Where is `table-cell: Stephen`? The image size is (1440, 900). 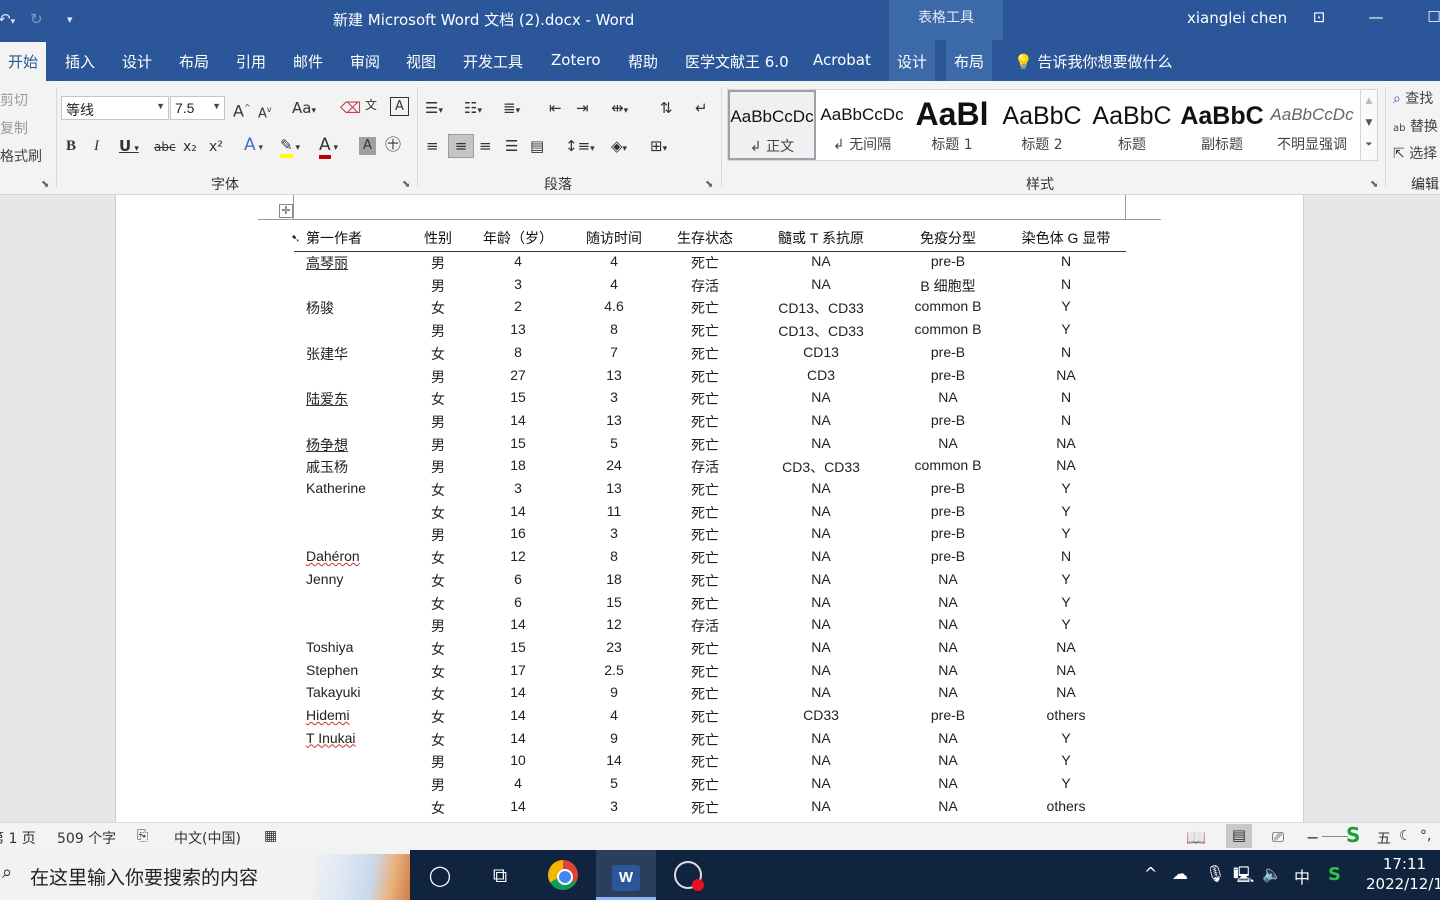
table-cell: Stephen is located at coordinates (332, 670).